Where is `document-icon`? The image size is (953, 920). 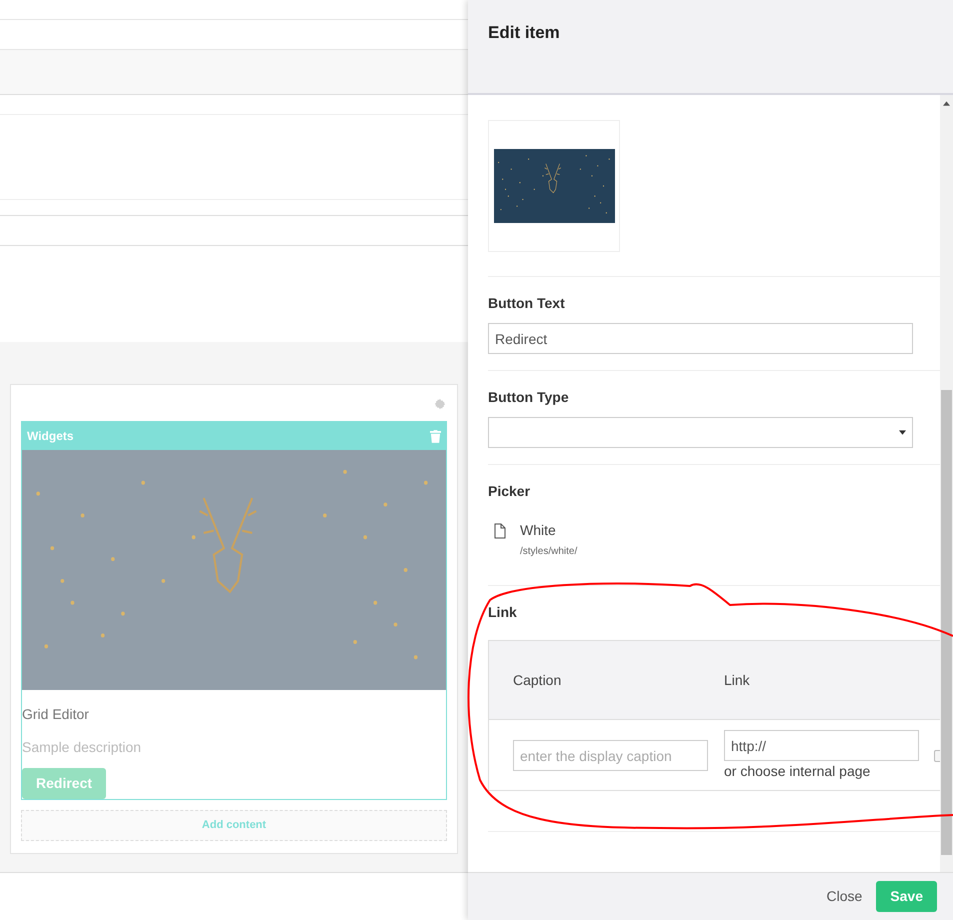 document-icon is located at coordinates (500, 531).